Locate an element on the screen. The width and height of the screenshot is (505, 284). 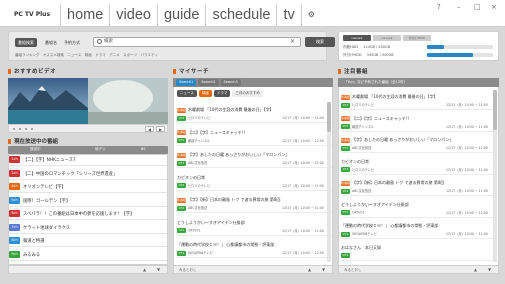
search-tab-2: Search2 is located at coordinates (208, 82).